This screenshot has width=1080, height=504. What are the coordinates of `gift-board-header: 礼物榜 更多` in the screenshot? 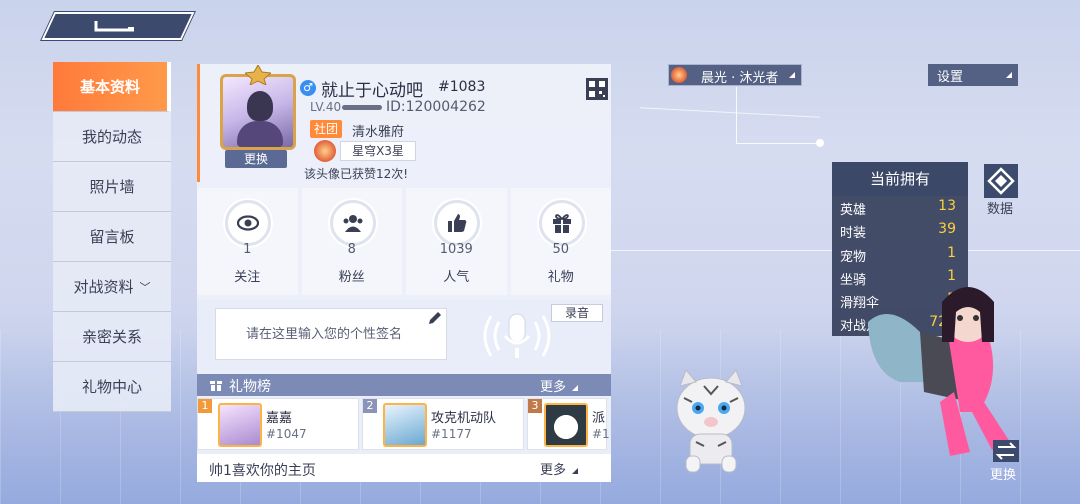 It's located at (404, 385).